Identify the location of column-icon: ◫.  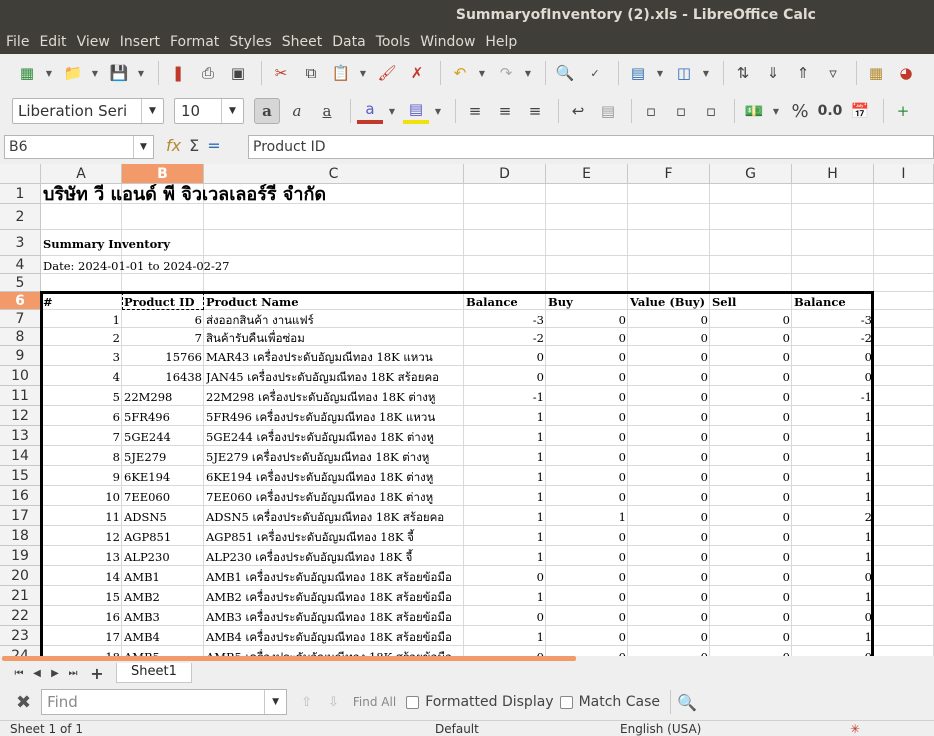
(684, 73).